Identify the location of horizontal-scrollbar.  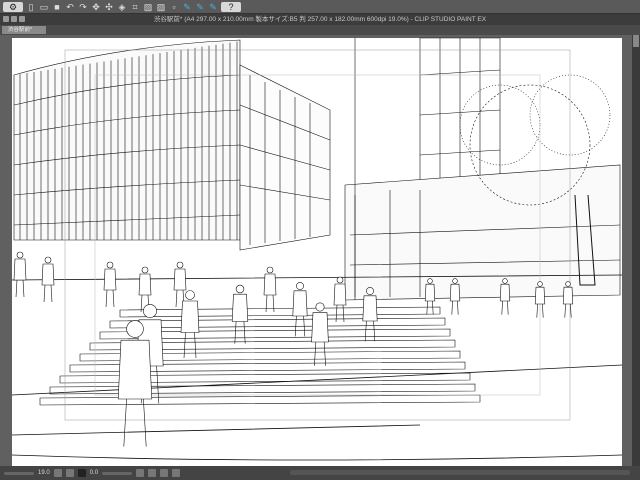
(460, 472).